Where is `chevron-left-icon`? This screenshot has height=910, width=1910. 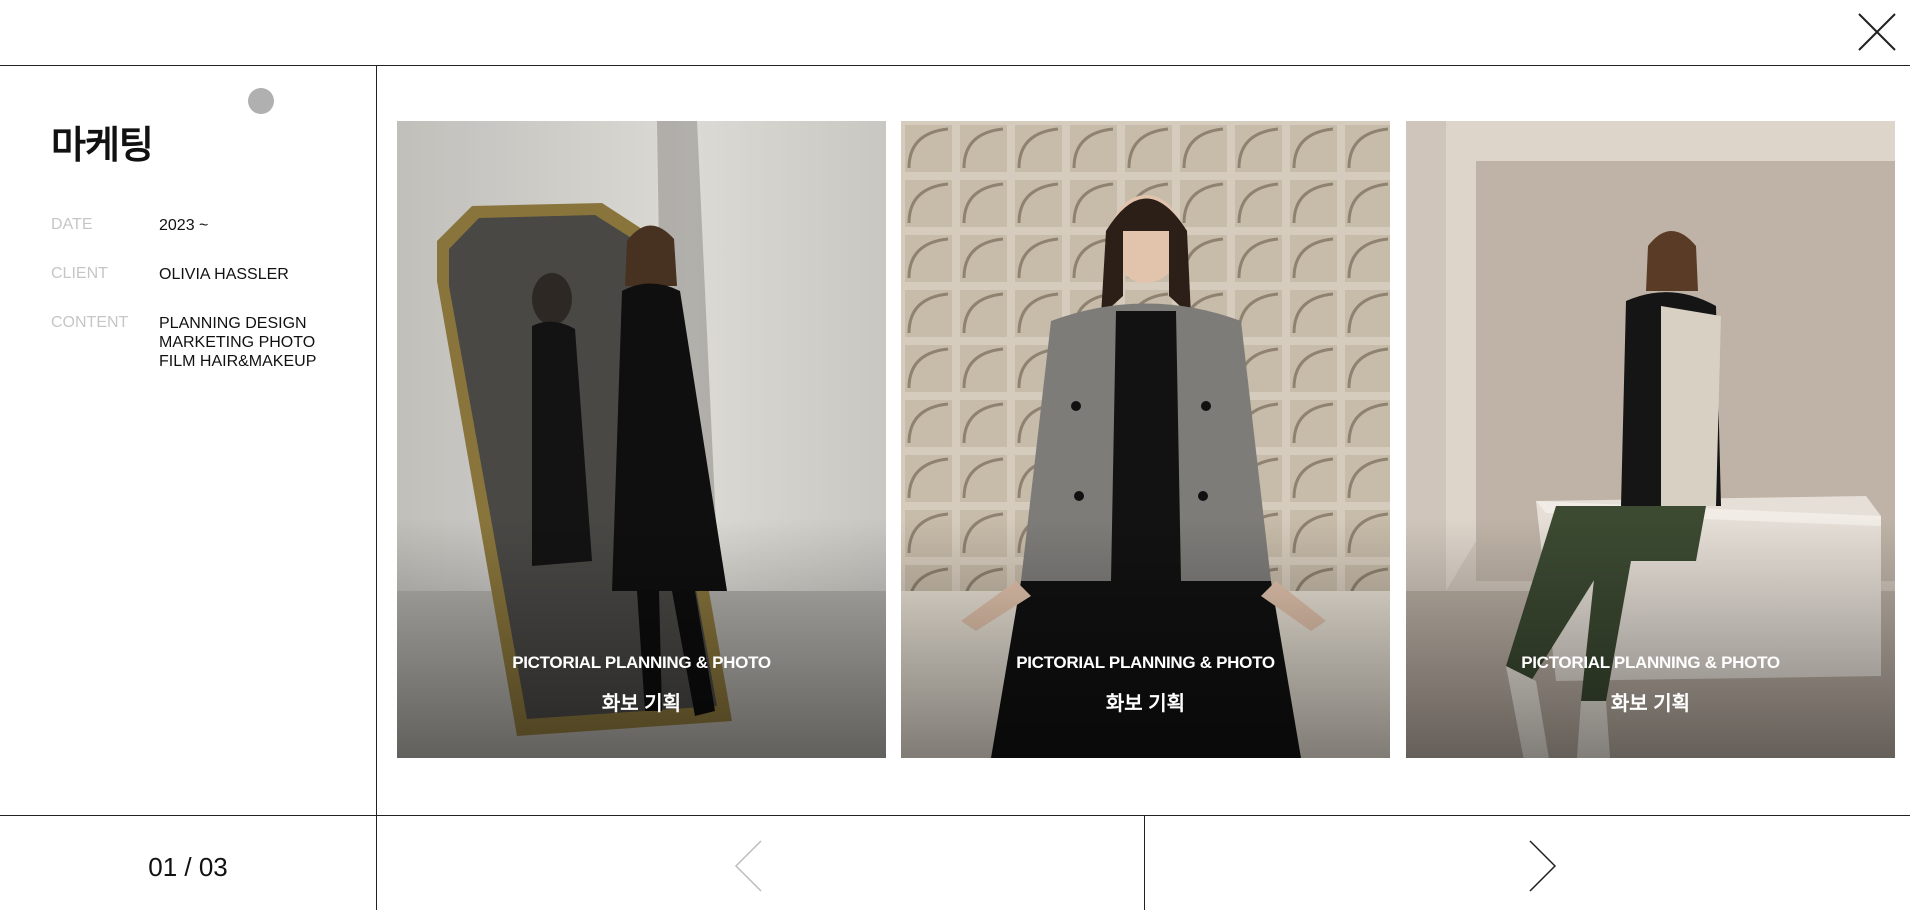
chevron-left-icon is located at coordinates (748, 866).